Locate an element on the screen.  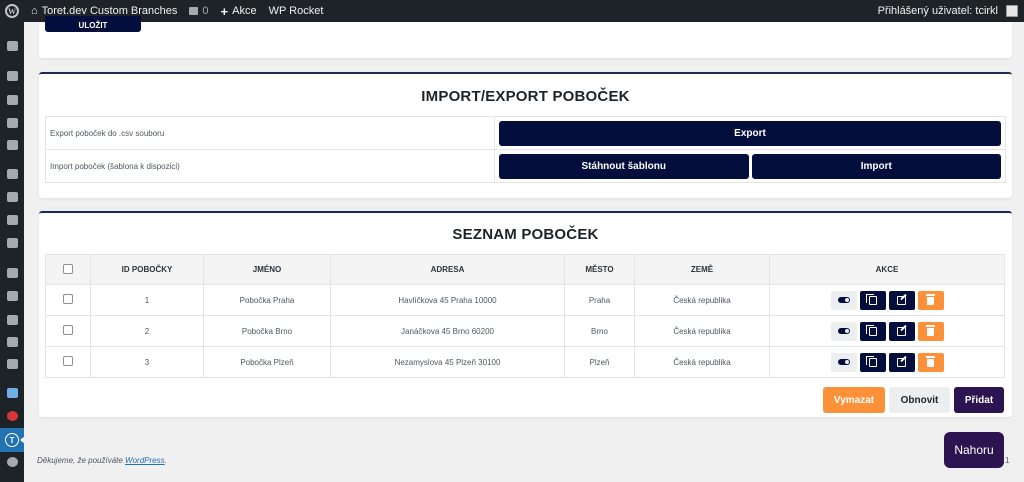
pin-icon is located at coordinates (12, 76).